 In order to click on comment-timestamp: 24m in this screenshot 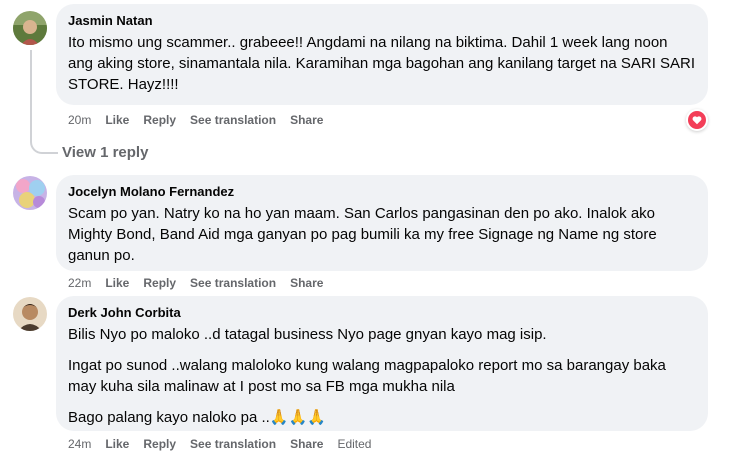, I will do `click(79, 444)`.